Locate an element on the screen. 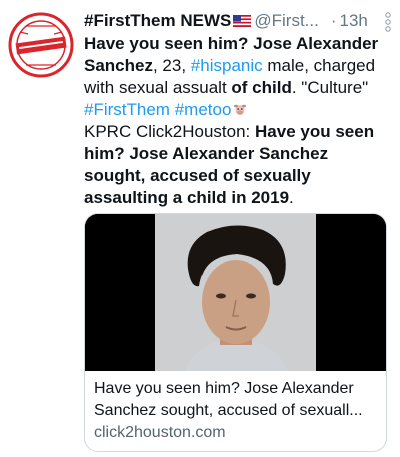  card-domain: click2houston.com is located at coordinates (237, 433).